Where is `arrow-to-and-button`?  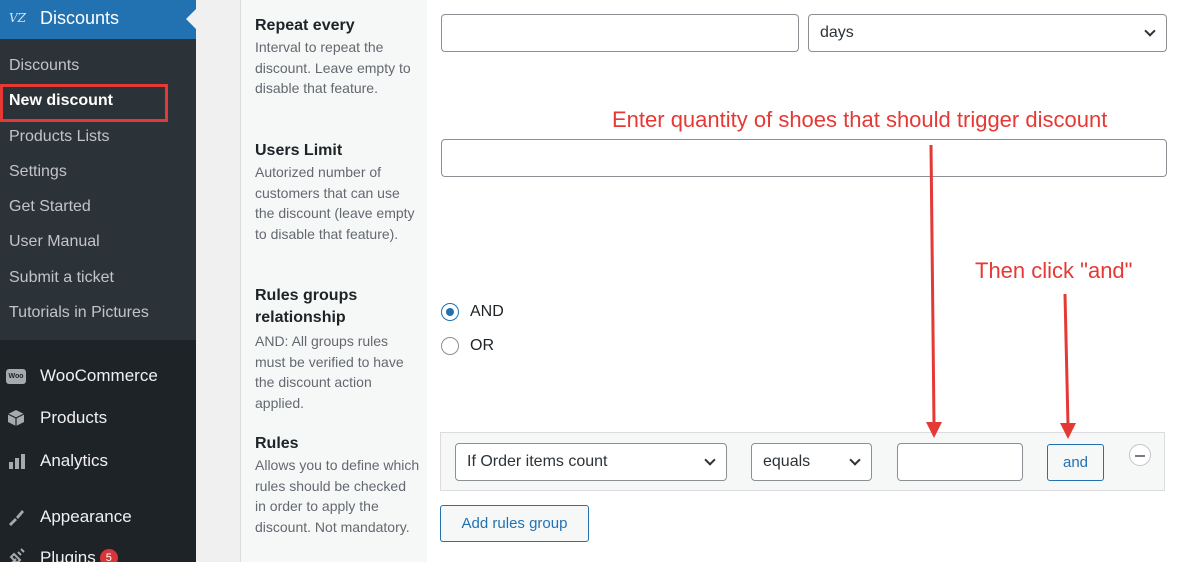
arrow-to-and-button is located at coordinates (1068, 366).